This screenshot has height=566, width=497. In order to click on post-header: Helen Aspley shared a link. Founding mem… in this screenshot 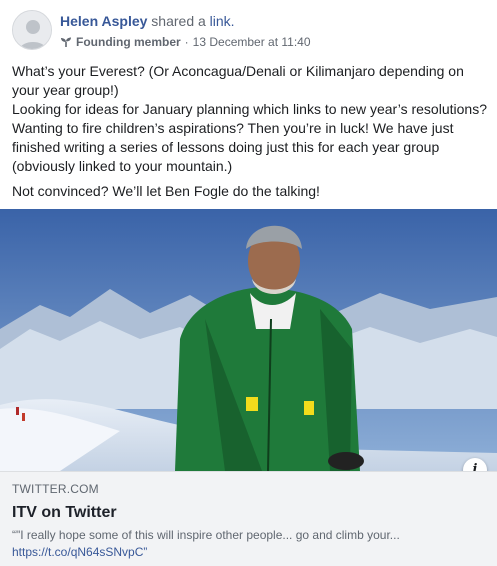, I will do `click(247, 32)`.